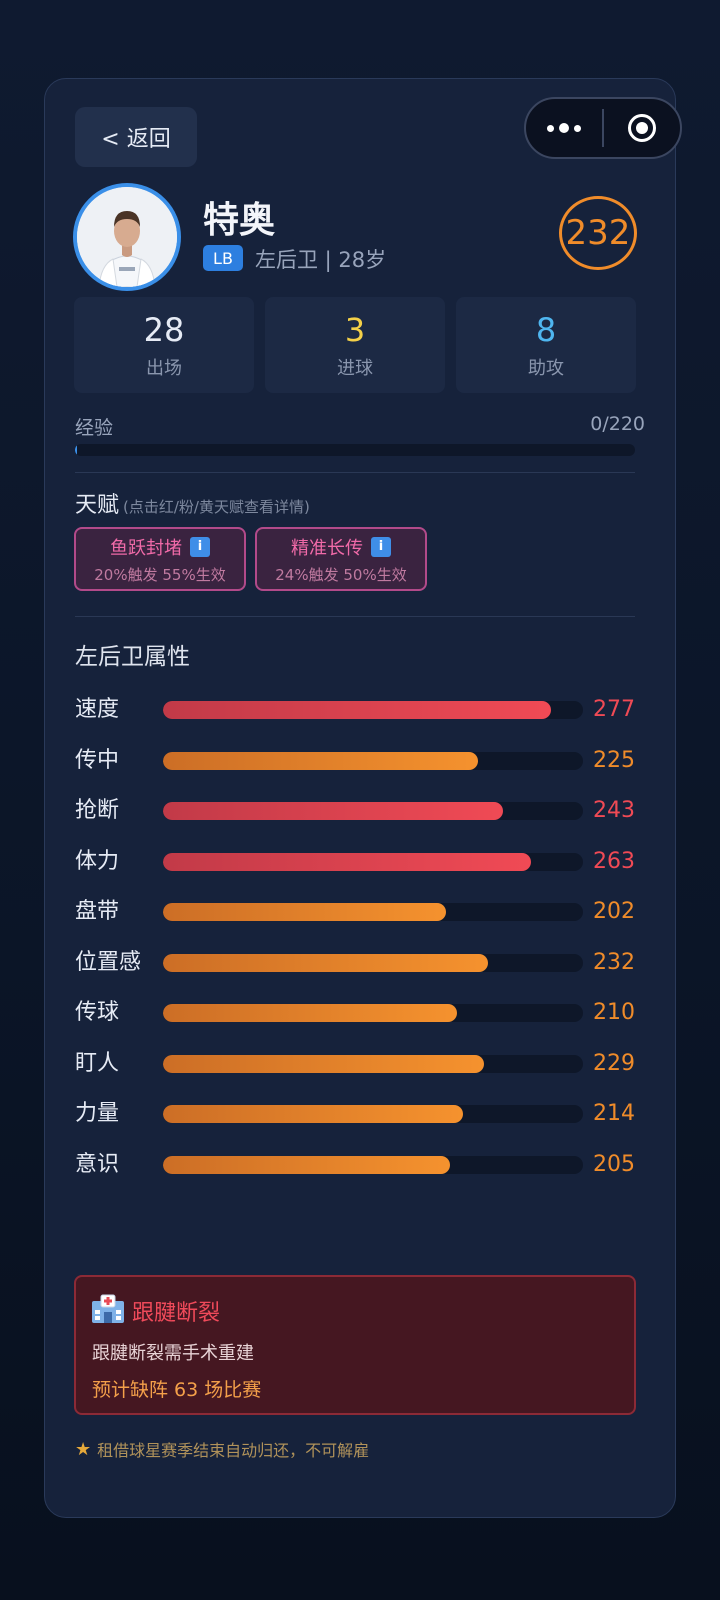 The image size is (720, 1600). Describe the element at coordinates (617, 424) in the screenshot. I see `experience-value: 0/220` at that location.